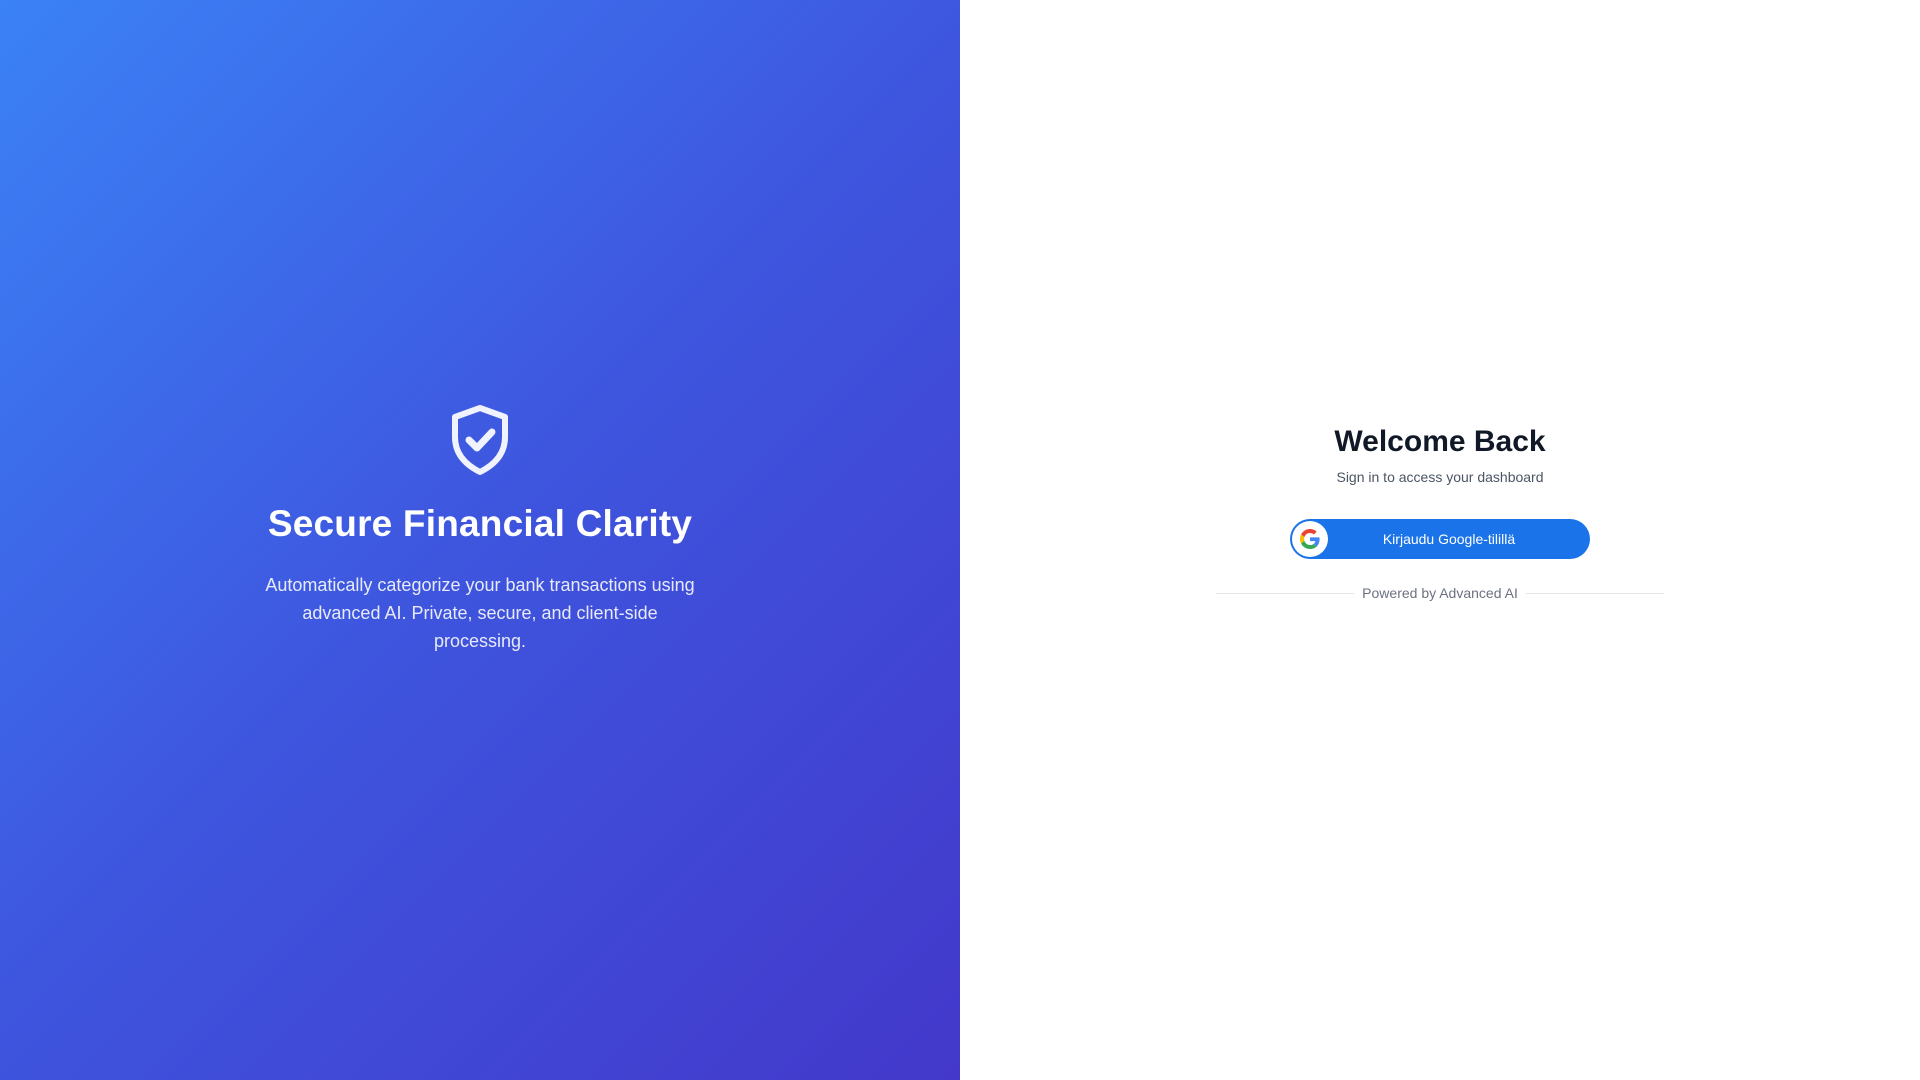 The width and height of the screenshot is (1920, 1080). I want to click on google-icon, so click(1310, 539).